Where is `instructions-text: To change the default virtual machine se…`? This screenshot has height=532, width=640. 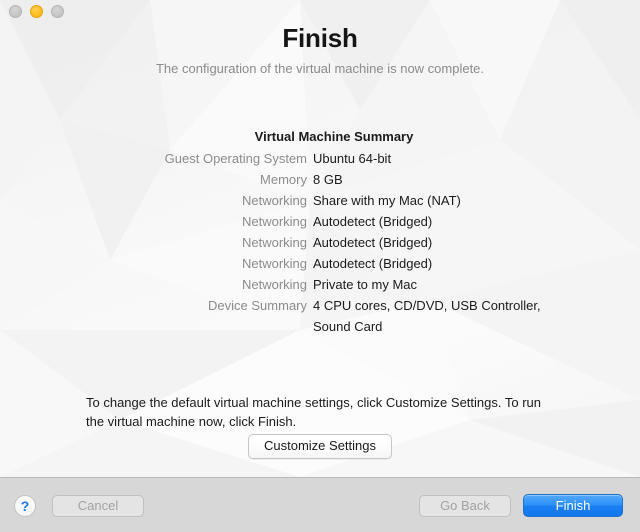
instructions-text: To change the default virtual machine se… is located at coordinates (313, 412).